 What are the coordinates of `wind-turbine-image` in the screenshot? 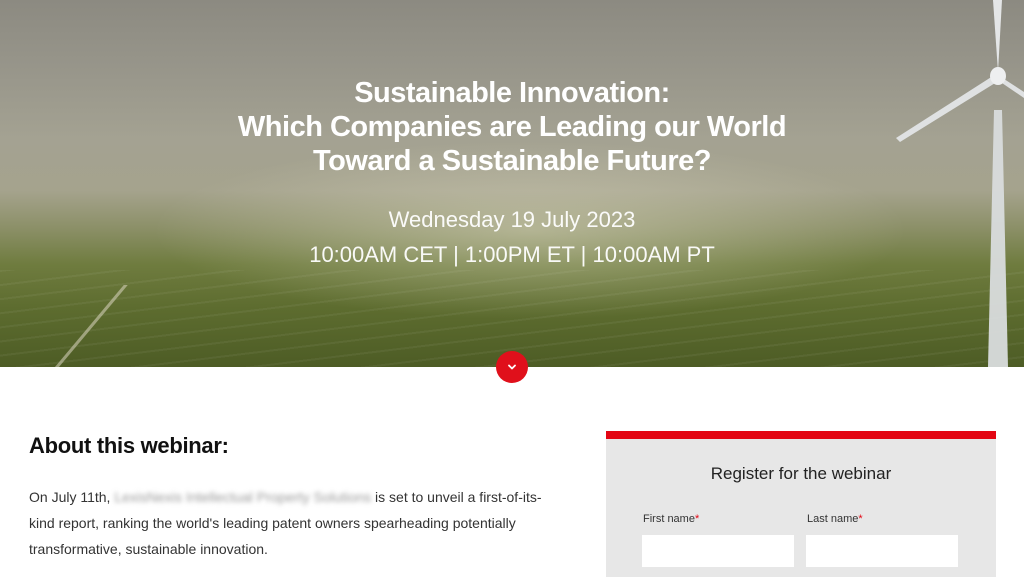 It's located at (960, 183).